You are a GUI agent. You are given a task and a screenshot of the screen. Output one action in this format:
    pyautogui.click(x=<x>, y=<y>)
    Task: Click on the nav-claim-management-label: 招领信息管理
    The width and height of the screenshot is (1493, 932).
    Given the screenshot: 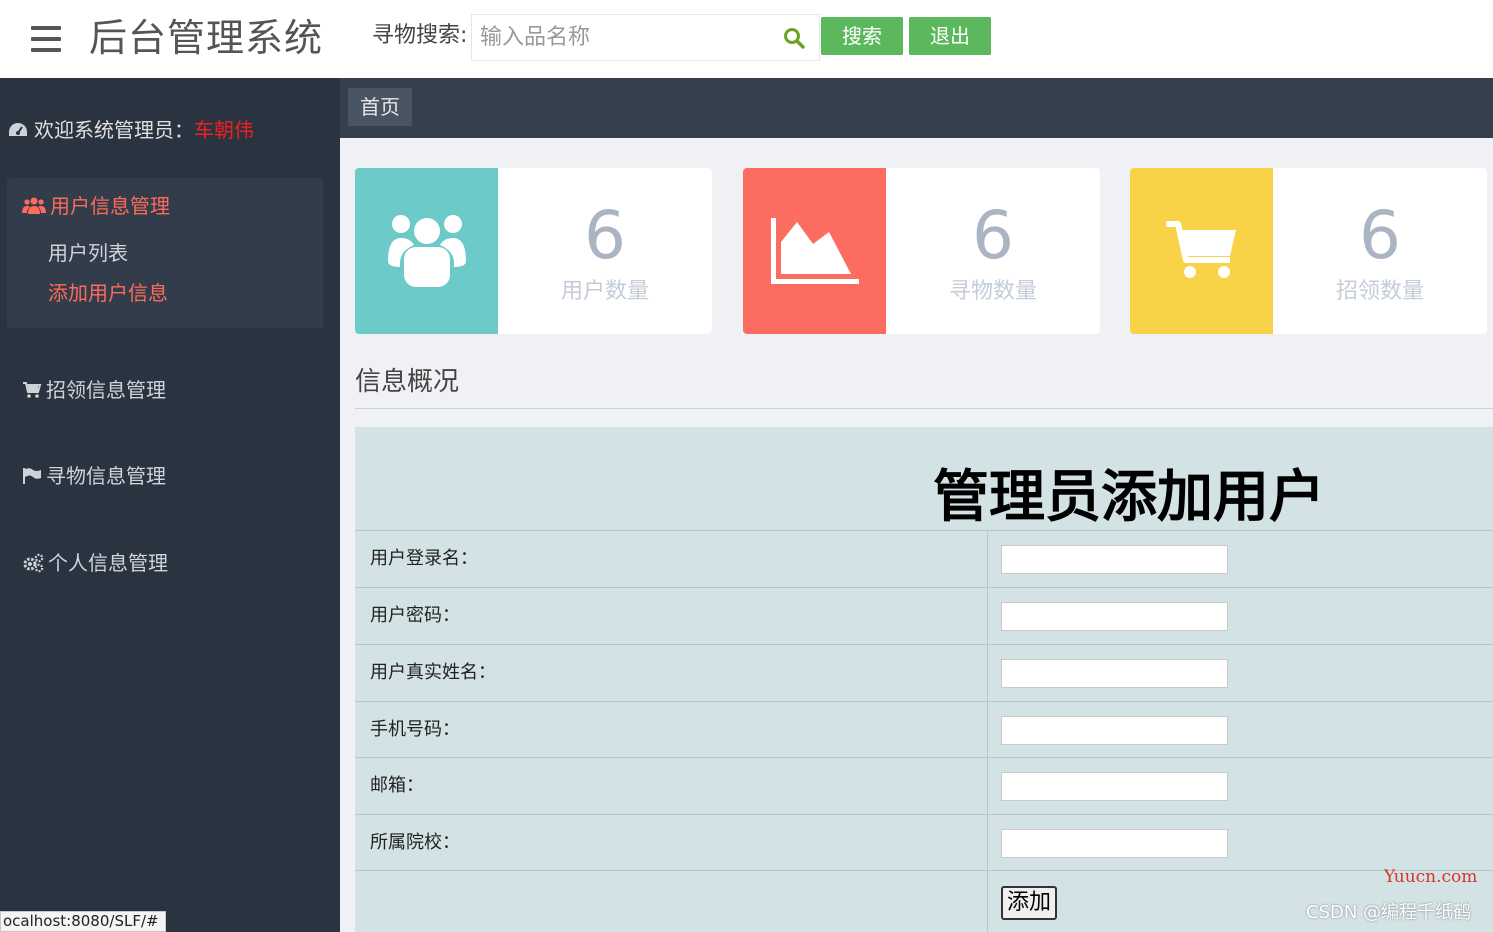 What is the action you would take?
    pyautogui.click(x=106, y=390)
    